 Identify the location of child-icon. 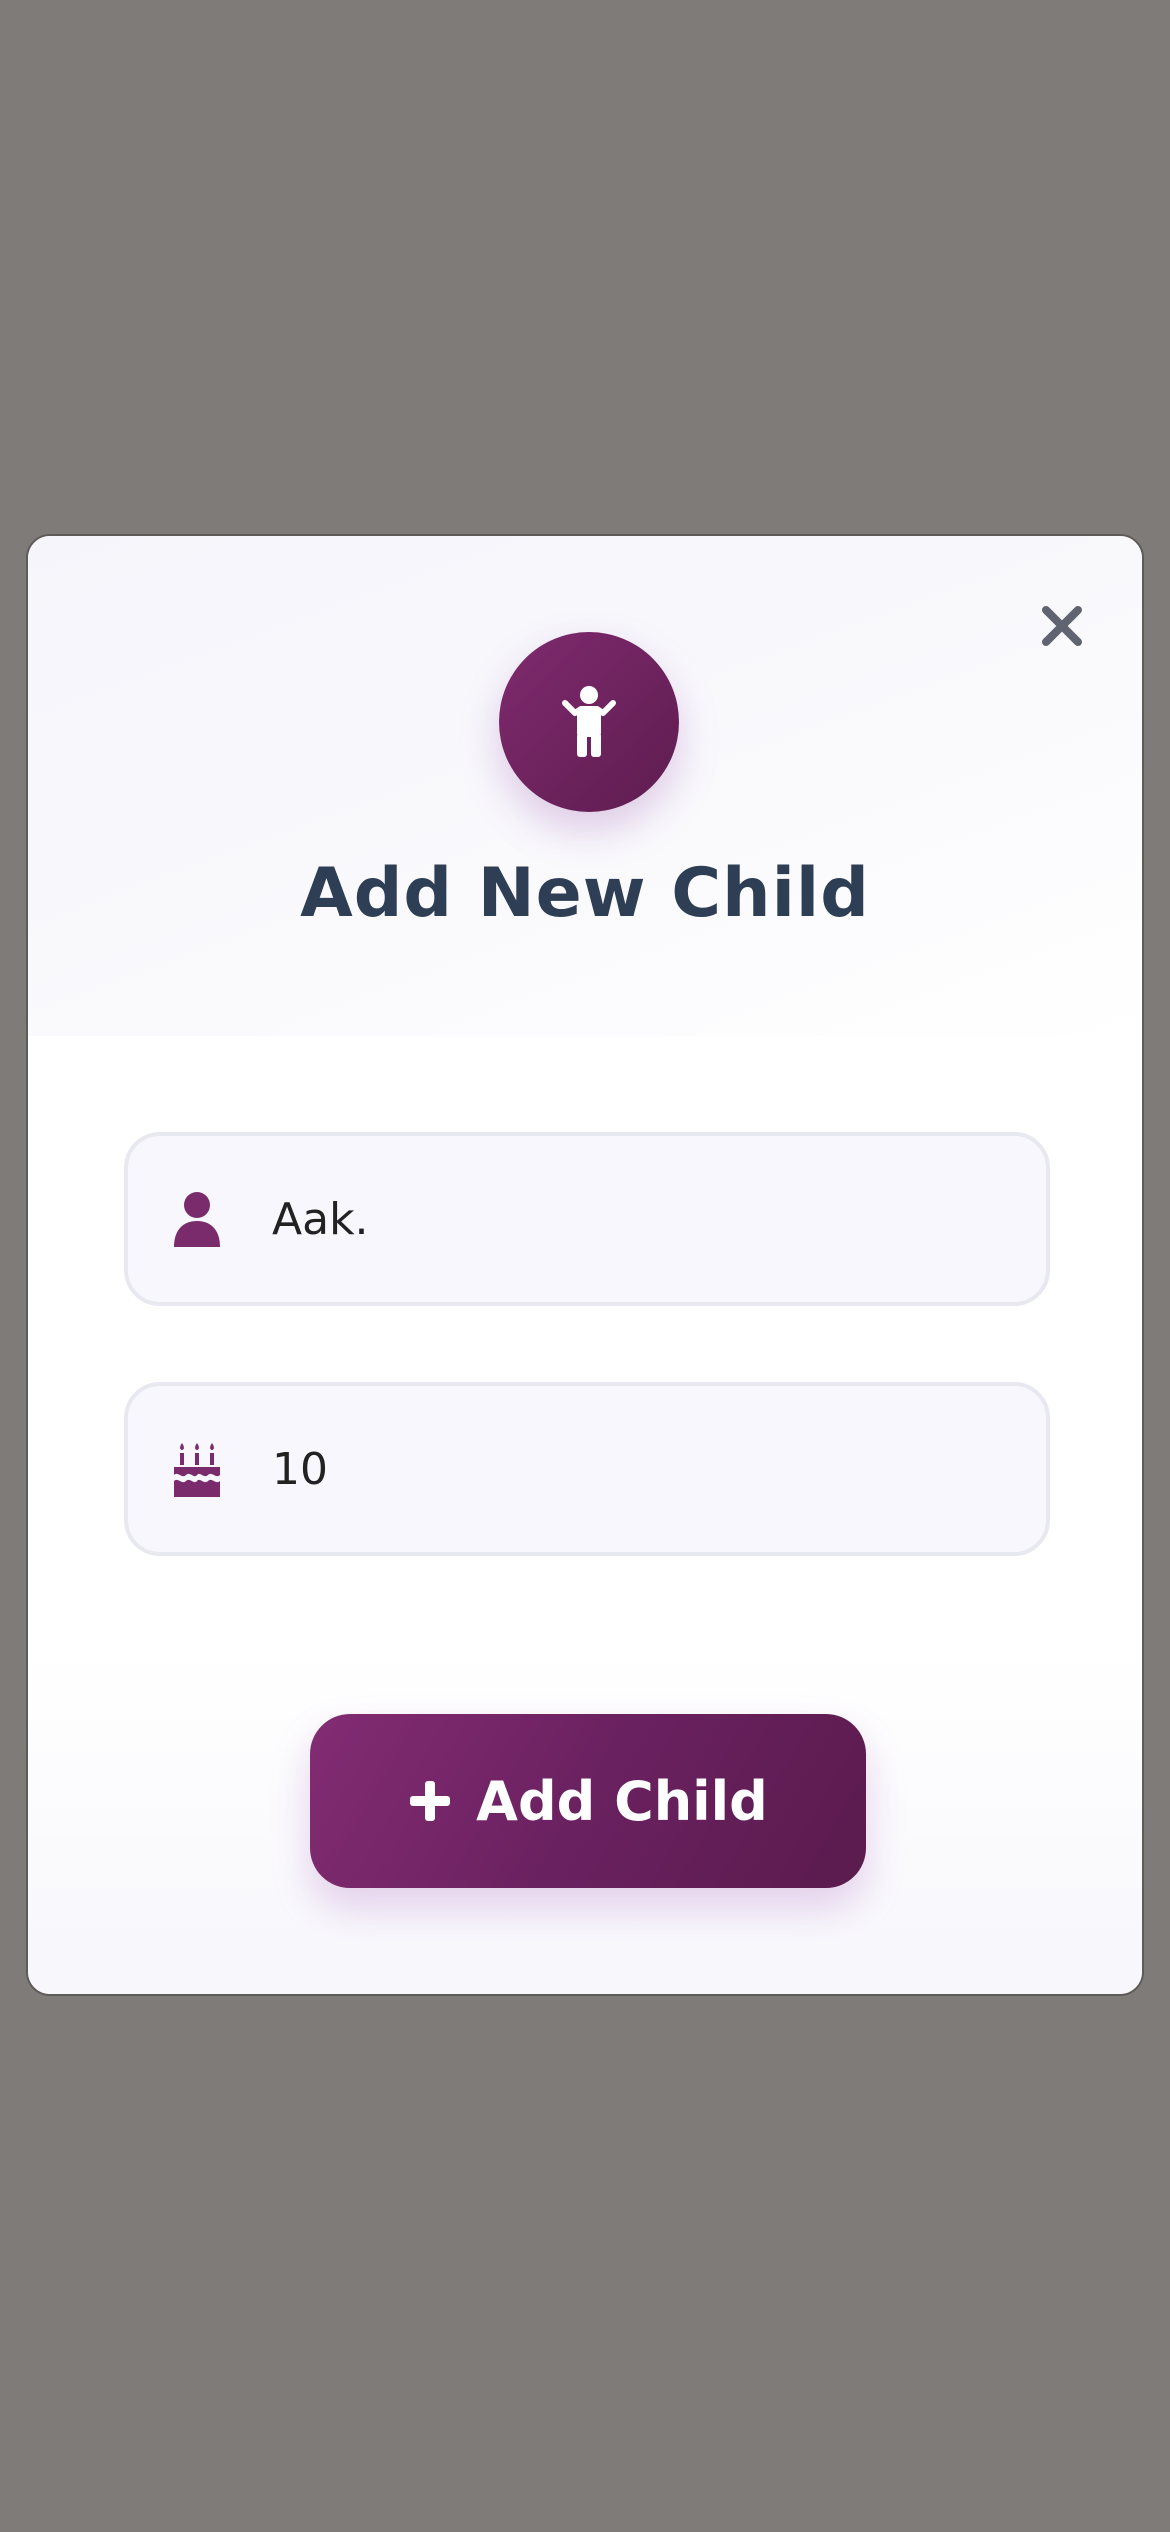
(589, 721).